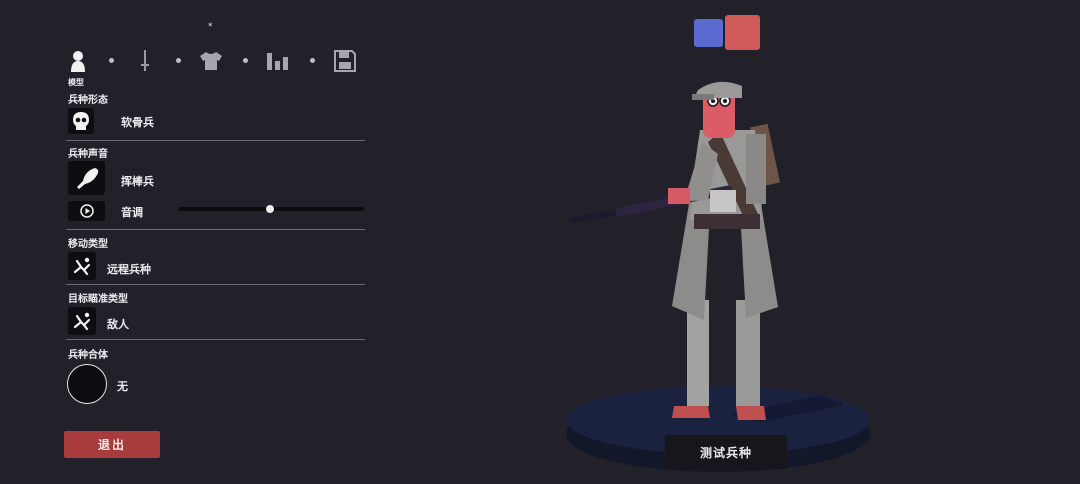 The image size is (1080, 484). I want to click on section-title-form: 兵种形态, so click(88, 100).